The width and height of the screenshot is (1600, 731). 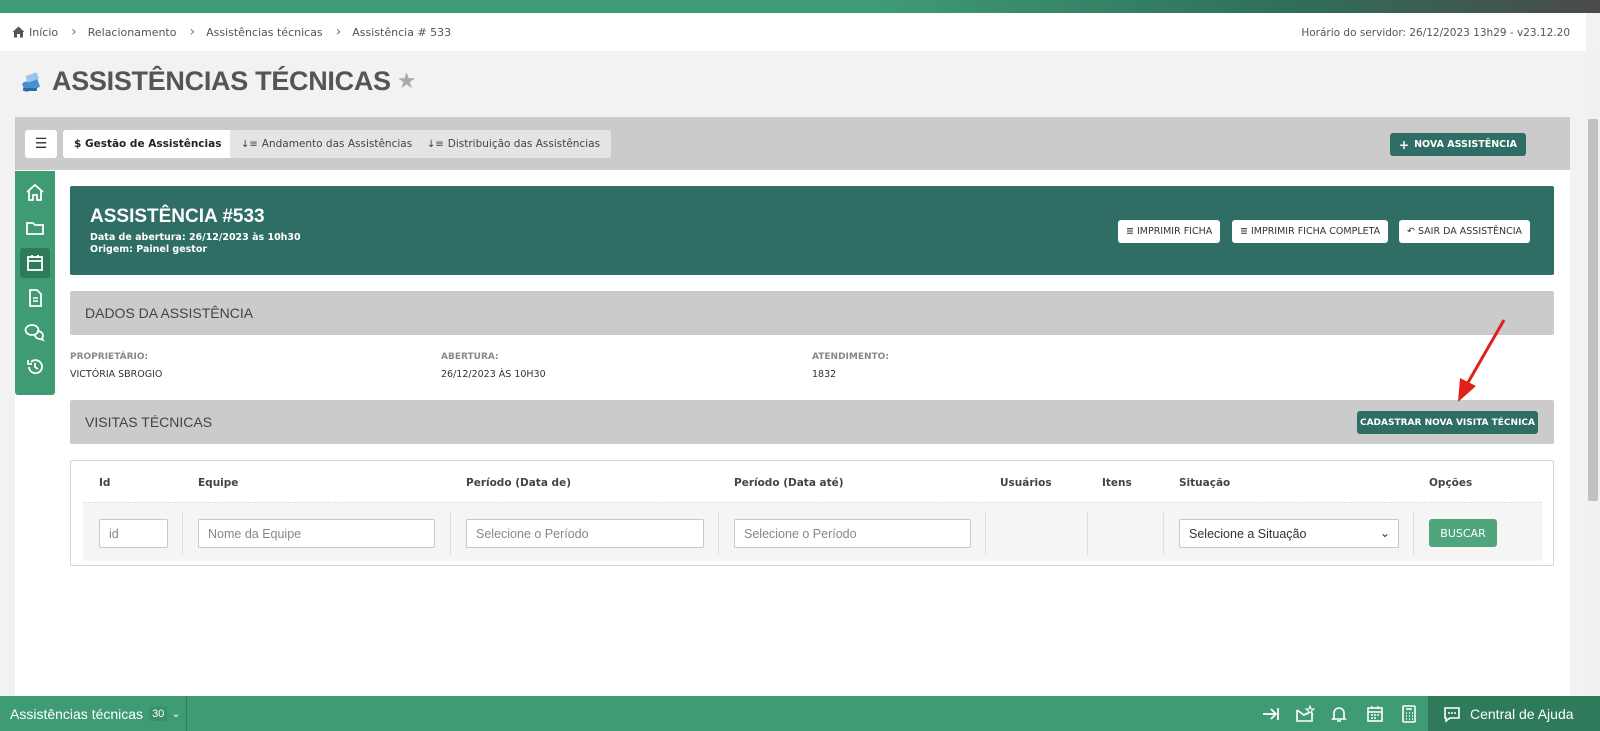 What do you see at coordinates (1463, 533) in the screenshot?
I see `search-button: BUSCAR` at bounding box center [1463, 533].